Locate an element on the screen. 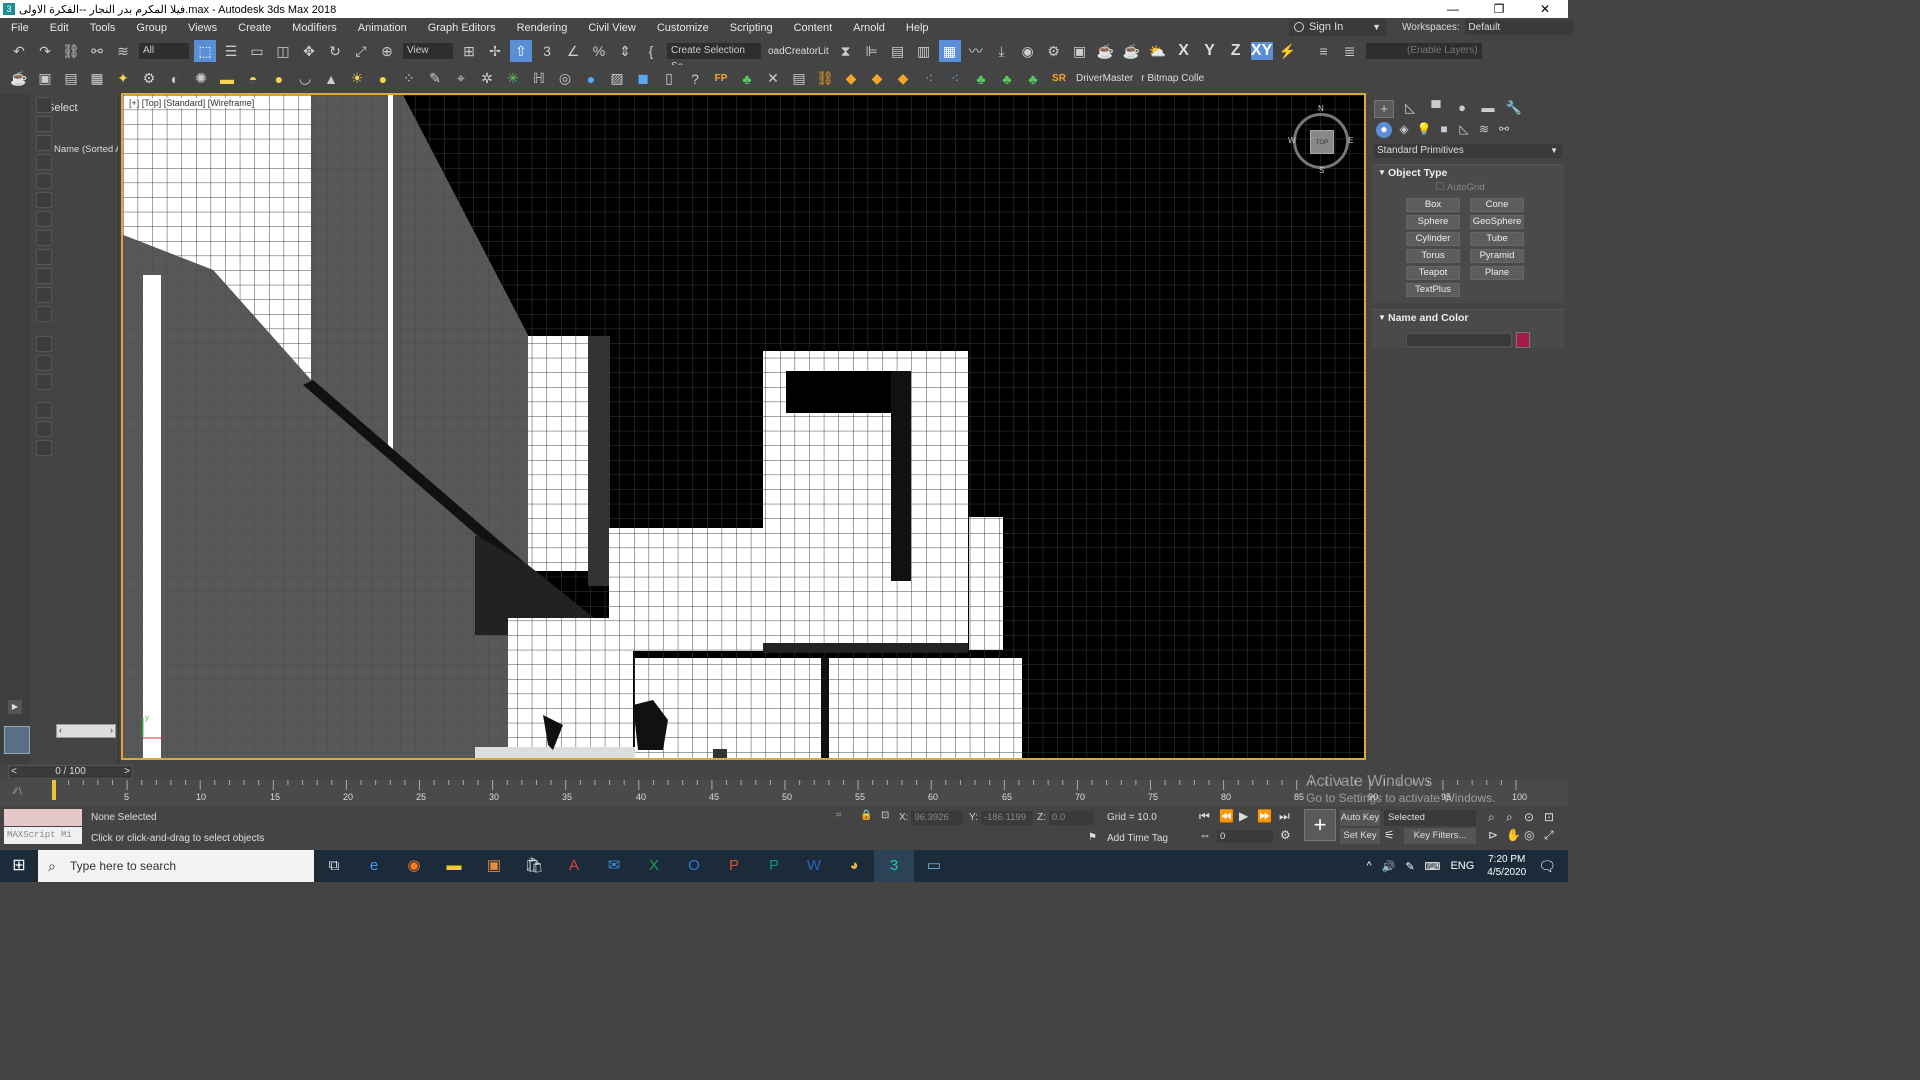  filter-geometry-icon is located at coordinates (44, 105).